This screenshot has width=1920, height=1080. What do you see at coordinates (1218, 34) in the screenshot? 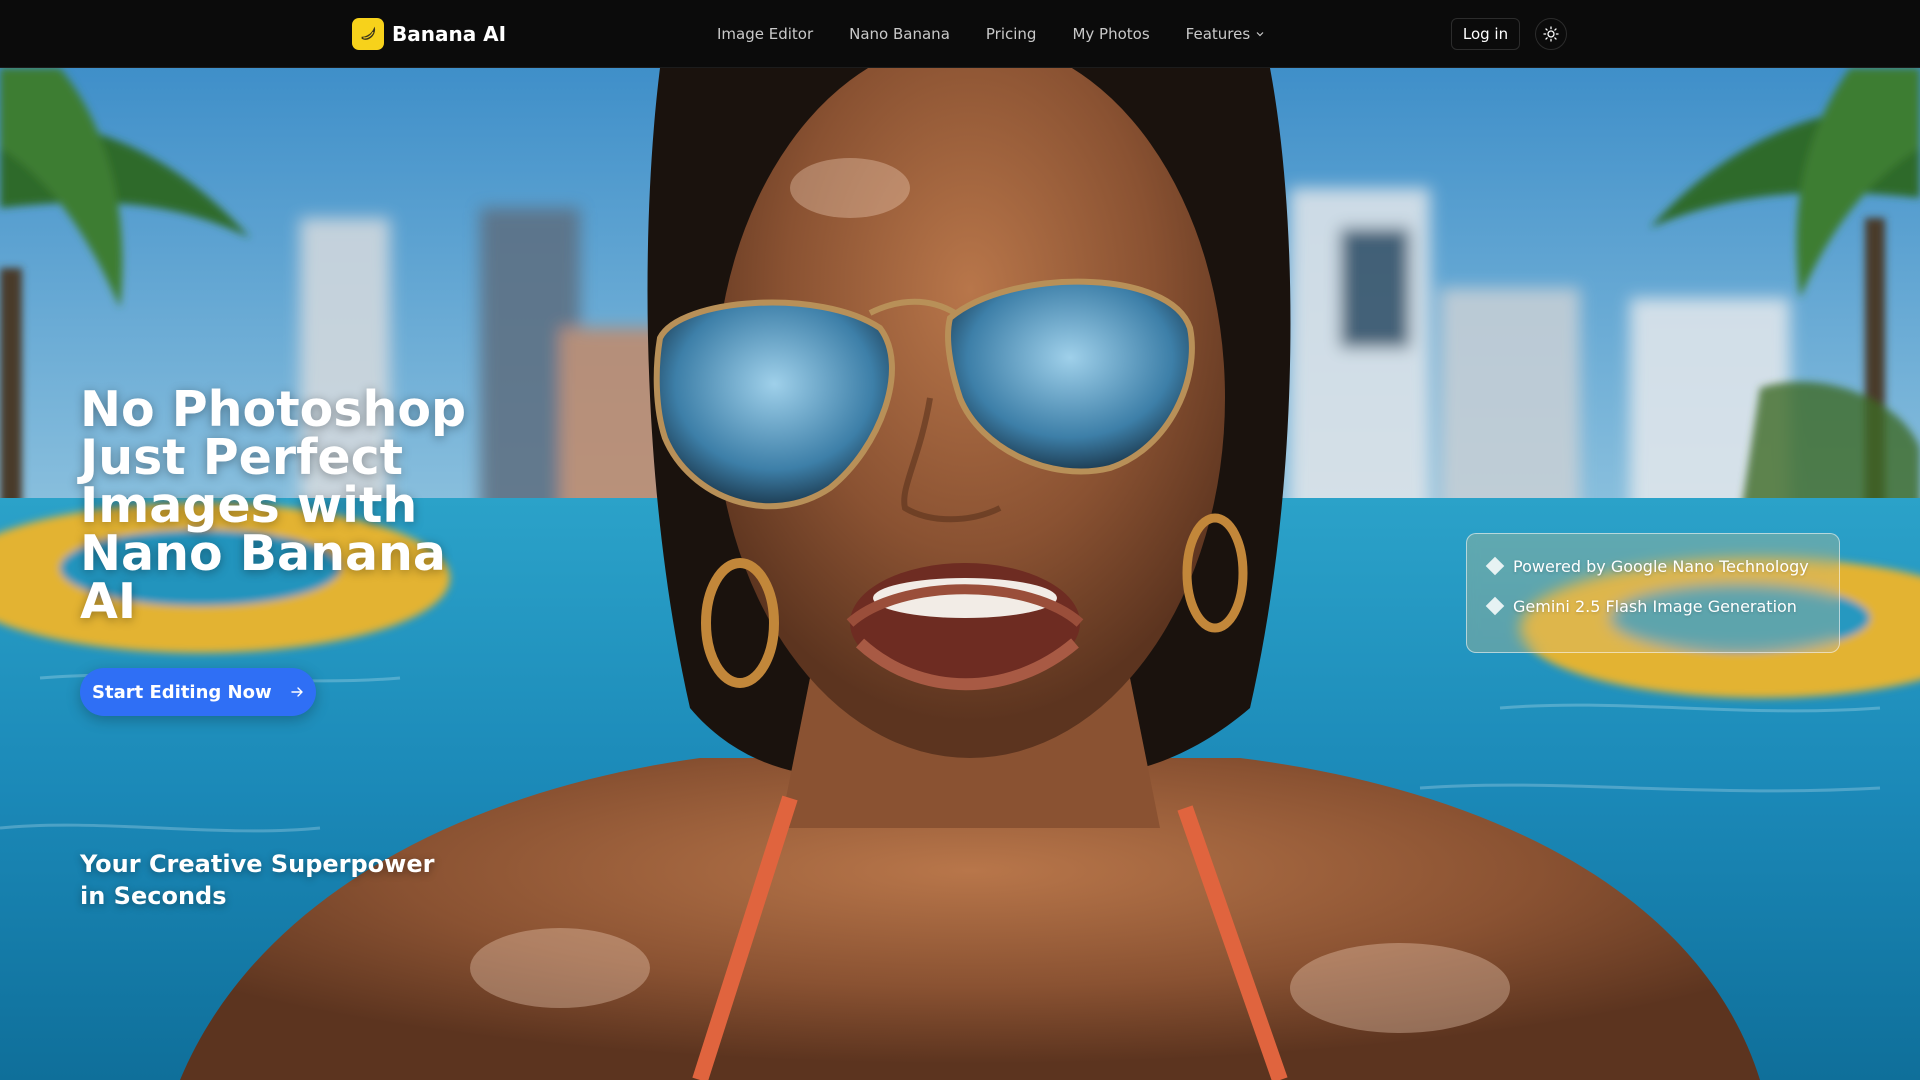
I see `nav-link-features-label: Features` at bounding box center [1218, 34].